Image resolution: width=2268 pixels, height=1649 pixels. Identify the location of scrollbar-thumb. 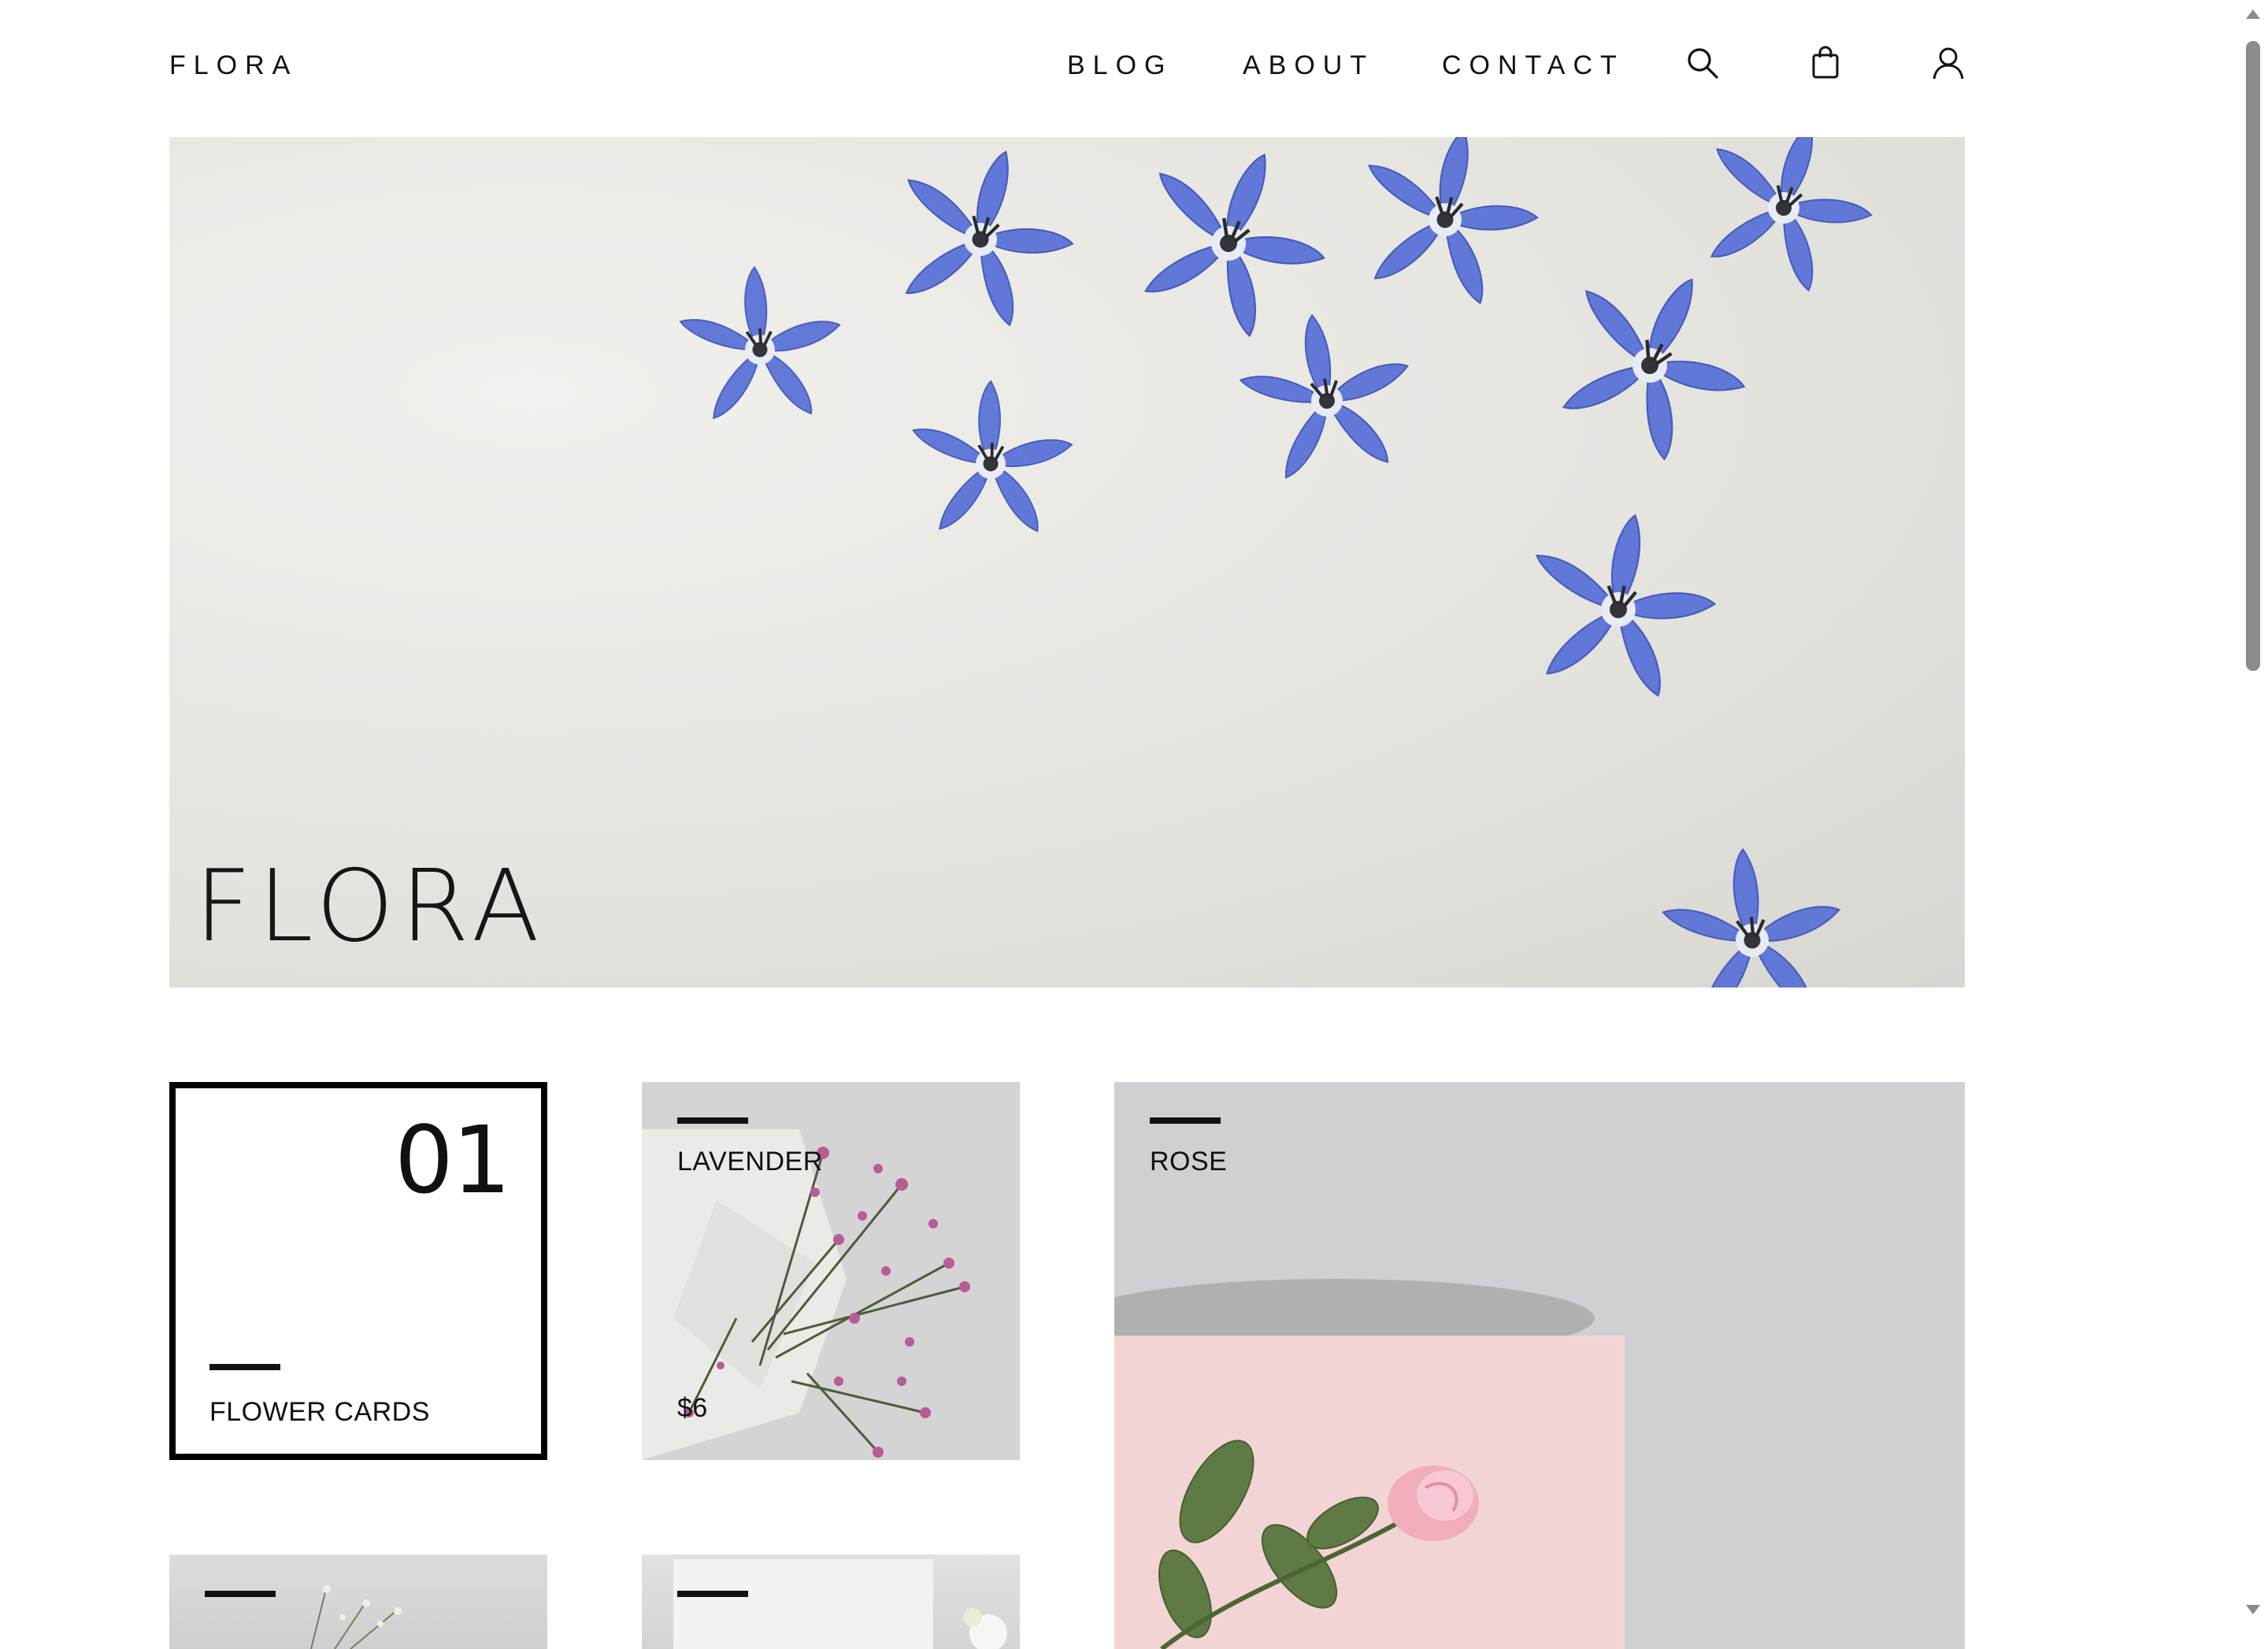
(2253, 356).